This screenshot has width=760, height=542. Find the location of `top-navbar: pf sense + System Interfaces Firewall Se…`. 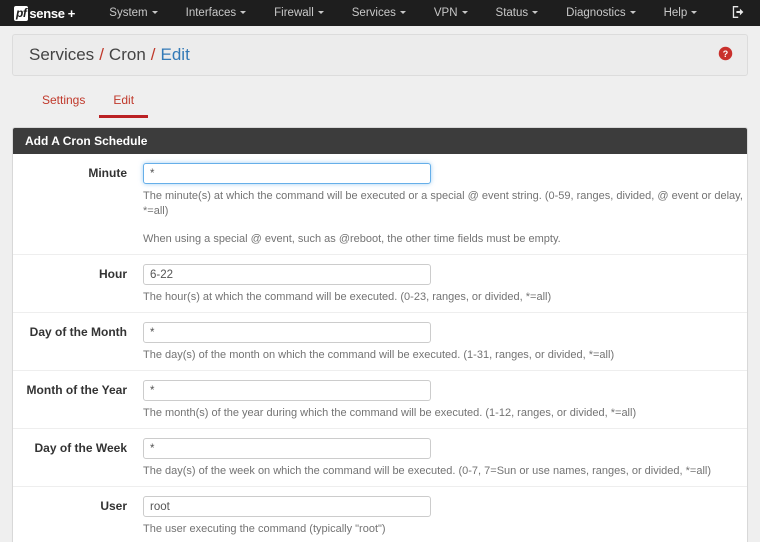

top-navbar: pf sense + System Interfaces Firewall Se… is located at coordinates (380, 13).